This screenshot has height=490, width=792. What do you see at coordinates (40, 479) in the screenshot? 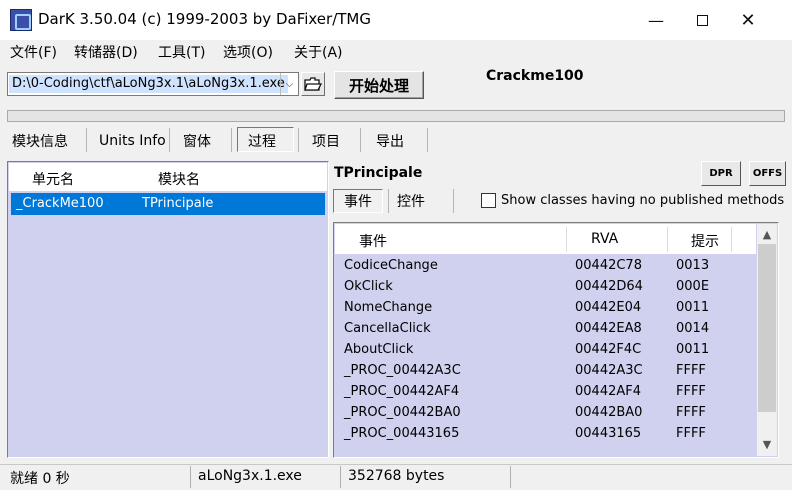
I see `status-ready: 就绪 0 秒` at bounding box center [40, 479].